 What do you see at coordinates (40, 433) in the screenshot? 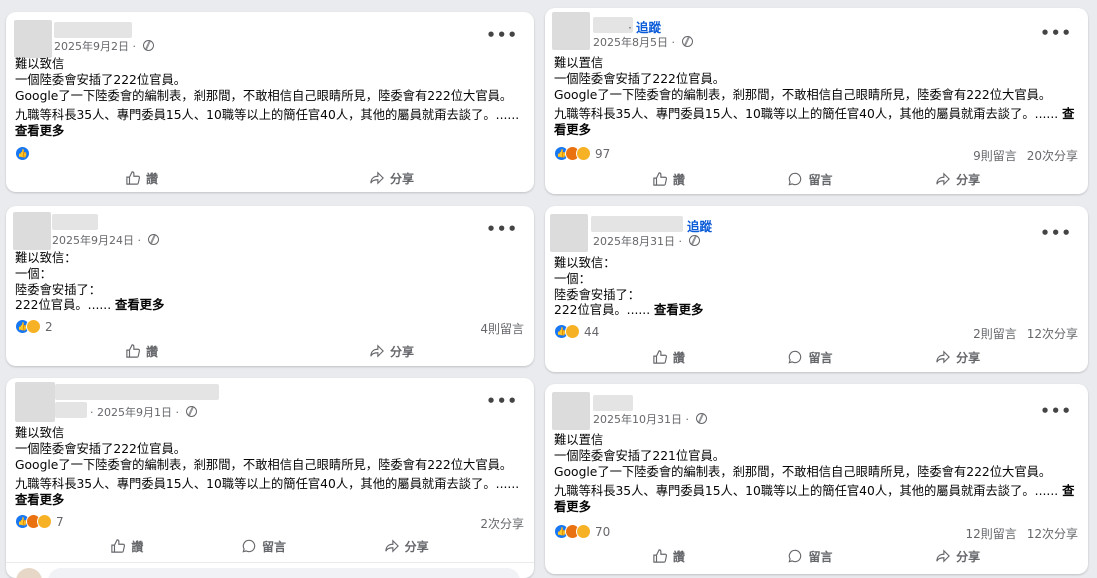
I see `post-text-line: 難以致信` at bounding box center [40, 433].